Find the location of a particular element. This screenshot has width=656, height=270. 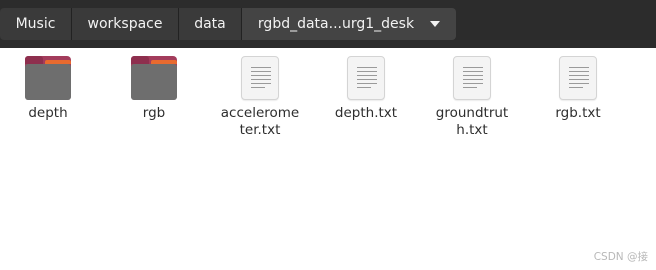

file-item-depth-txt: depth.txt is located at coordinates (366, 89).